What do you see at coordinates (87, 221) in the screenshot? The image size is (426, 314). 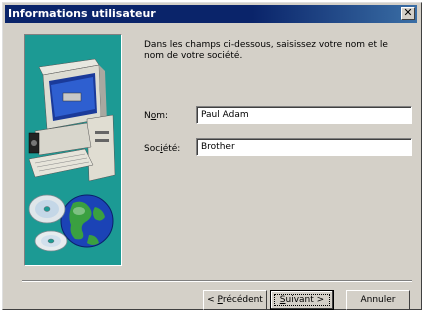 I see `globe-icon` at bounding box center [87, 221].